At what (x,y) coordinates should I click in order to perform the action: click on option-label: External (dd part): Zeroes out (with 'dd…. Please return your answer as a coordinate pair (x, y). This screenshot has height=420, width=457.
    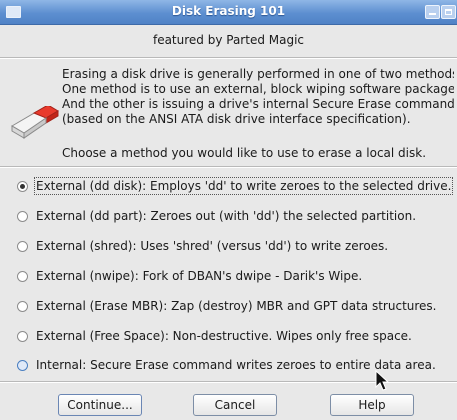
    Looking at the image, I should click on (226, 216).